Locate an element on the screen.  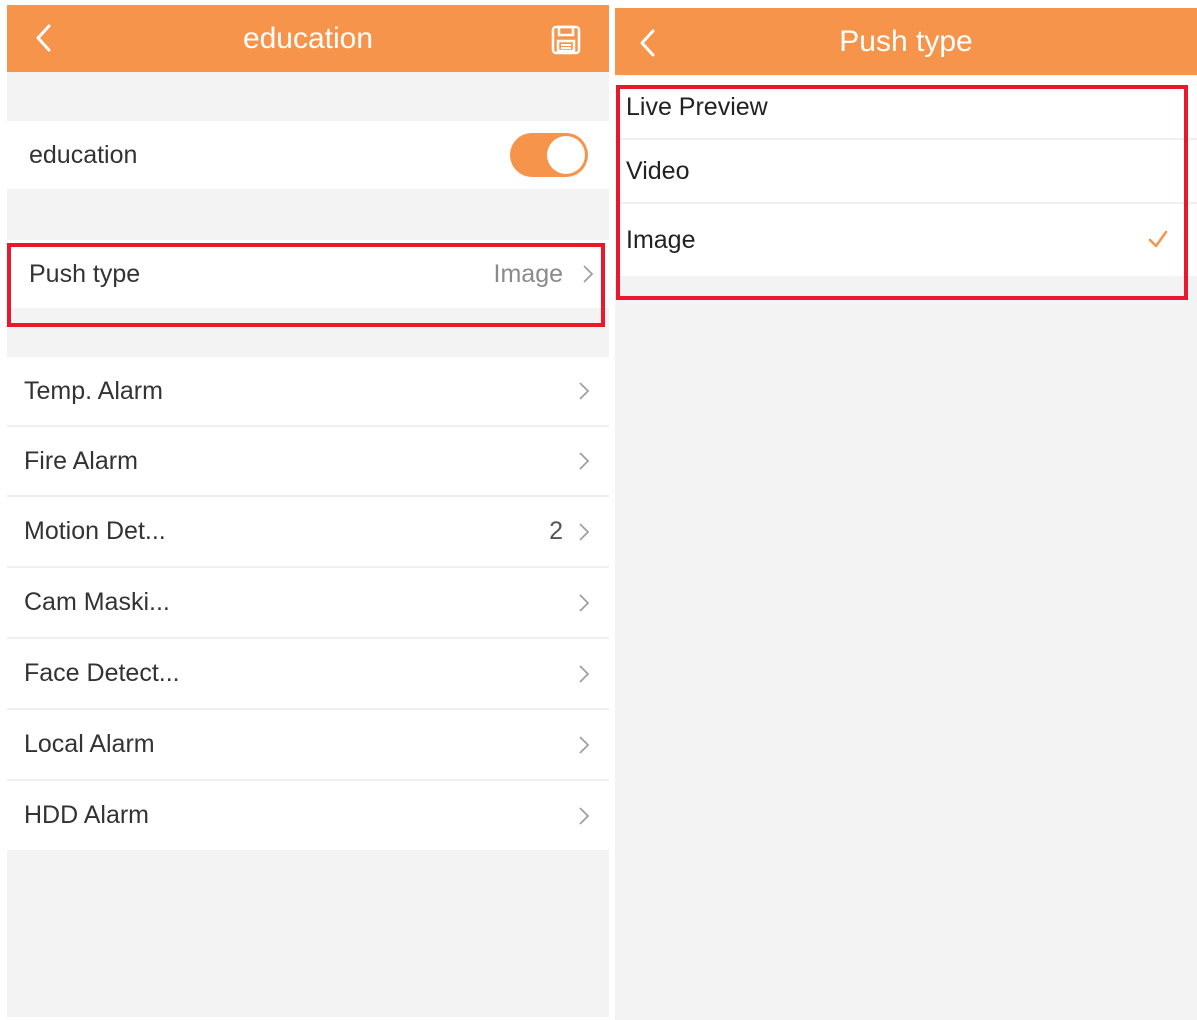
option-row: Image is located at coordinates (906, 240).